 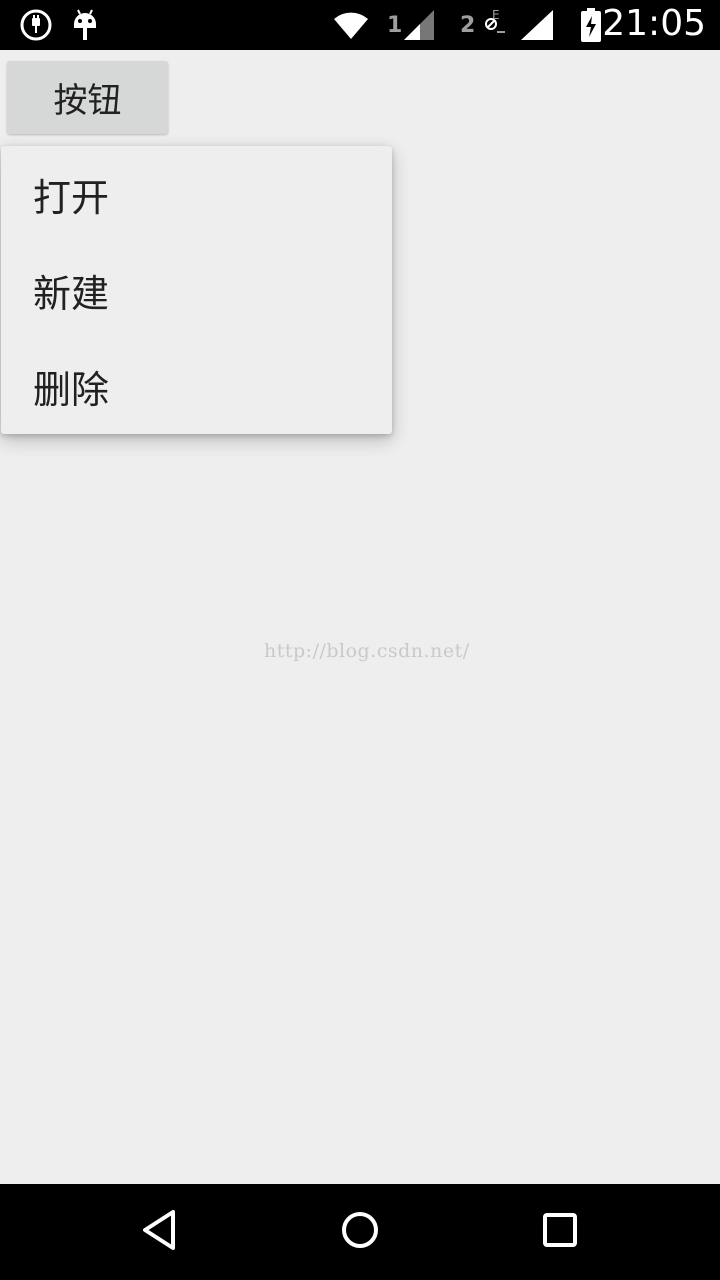 I want to click on nav-bar, so click(x=360, y=1232).